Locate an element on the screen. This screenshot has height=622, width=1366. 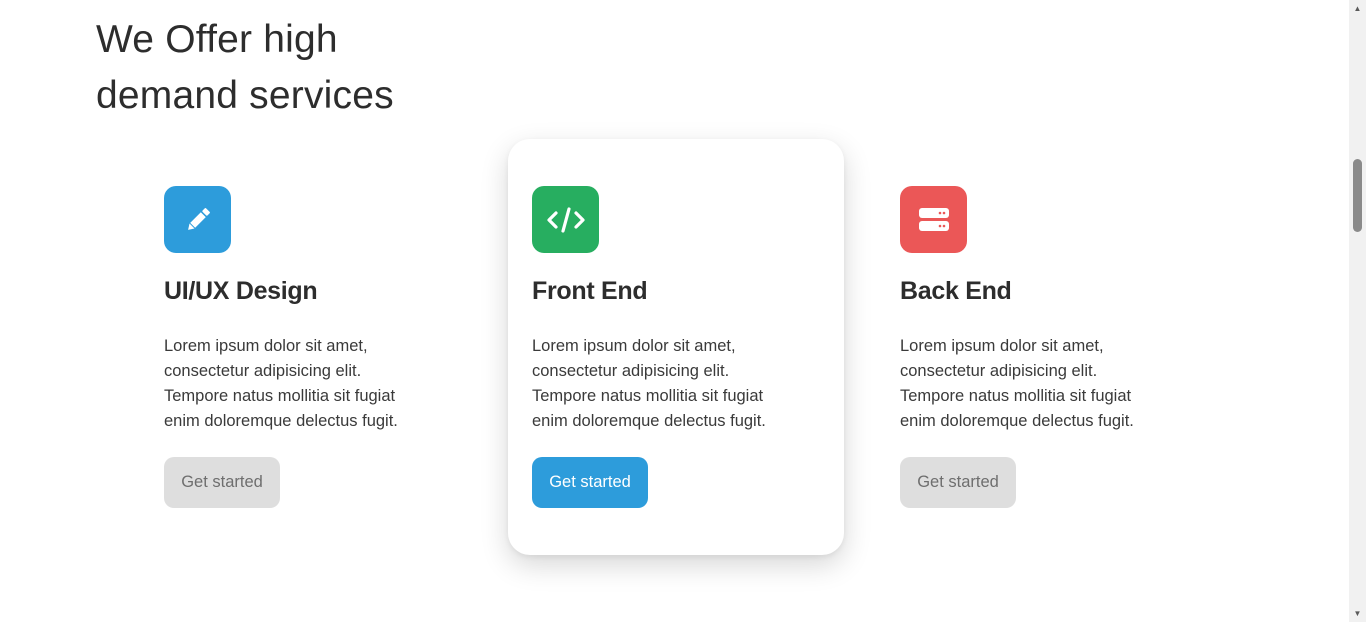
server-icon is located at coordinates (933, 219).